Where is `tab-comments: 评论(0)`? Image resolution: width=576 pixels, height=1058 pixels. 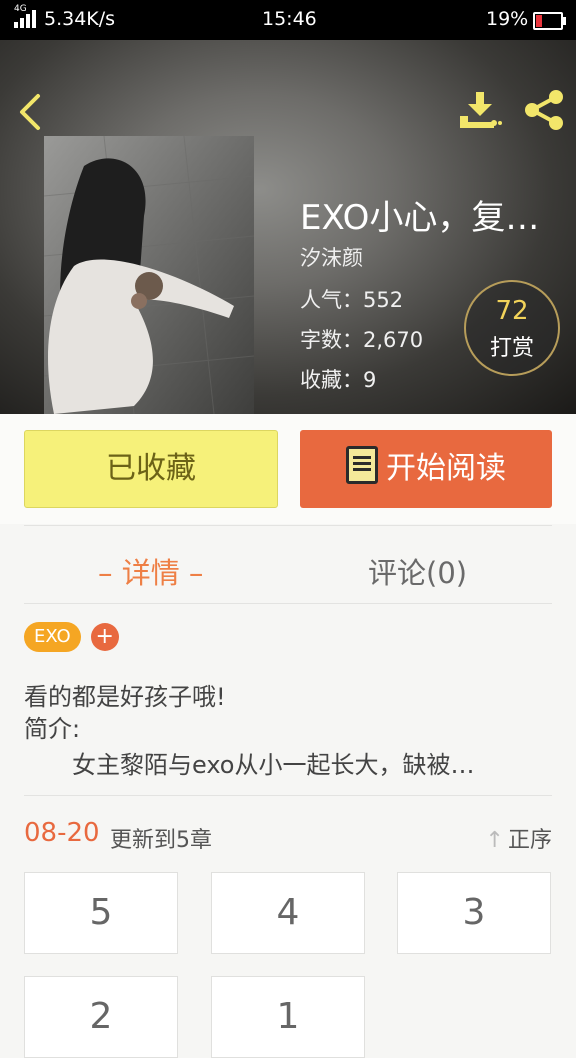 tab-comments: 评论(0) is located at coordinates (417, 571).